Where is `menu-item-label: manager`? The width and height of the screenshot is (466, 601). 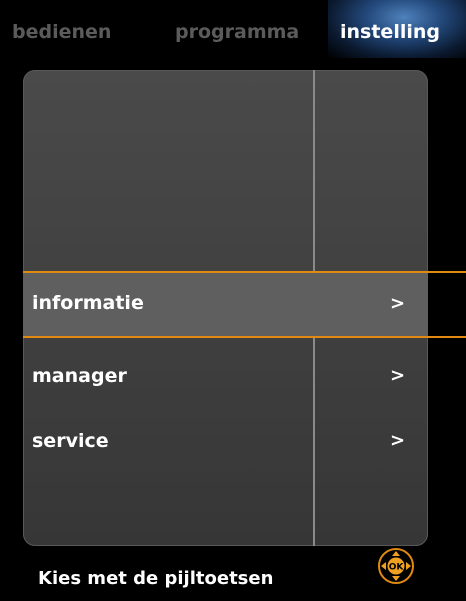
menu-item-label: manager is located at coordinates (79, 376).